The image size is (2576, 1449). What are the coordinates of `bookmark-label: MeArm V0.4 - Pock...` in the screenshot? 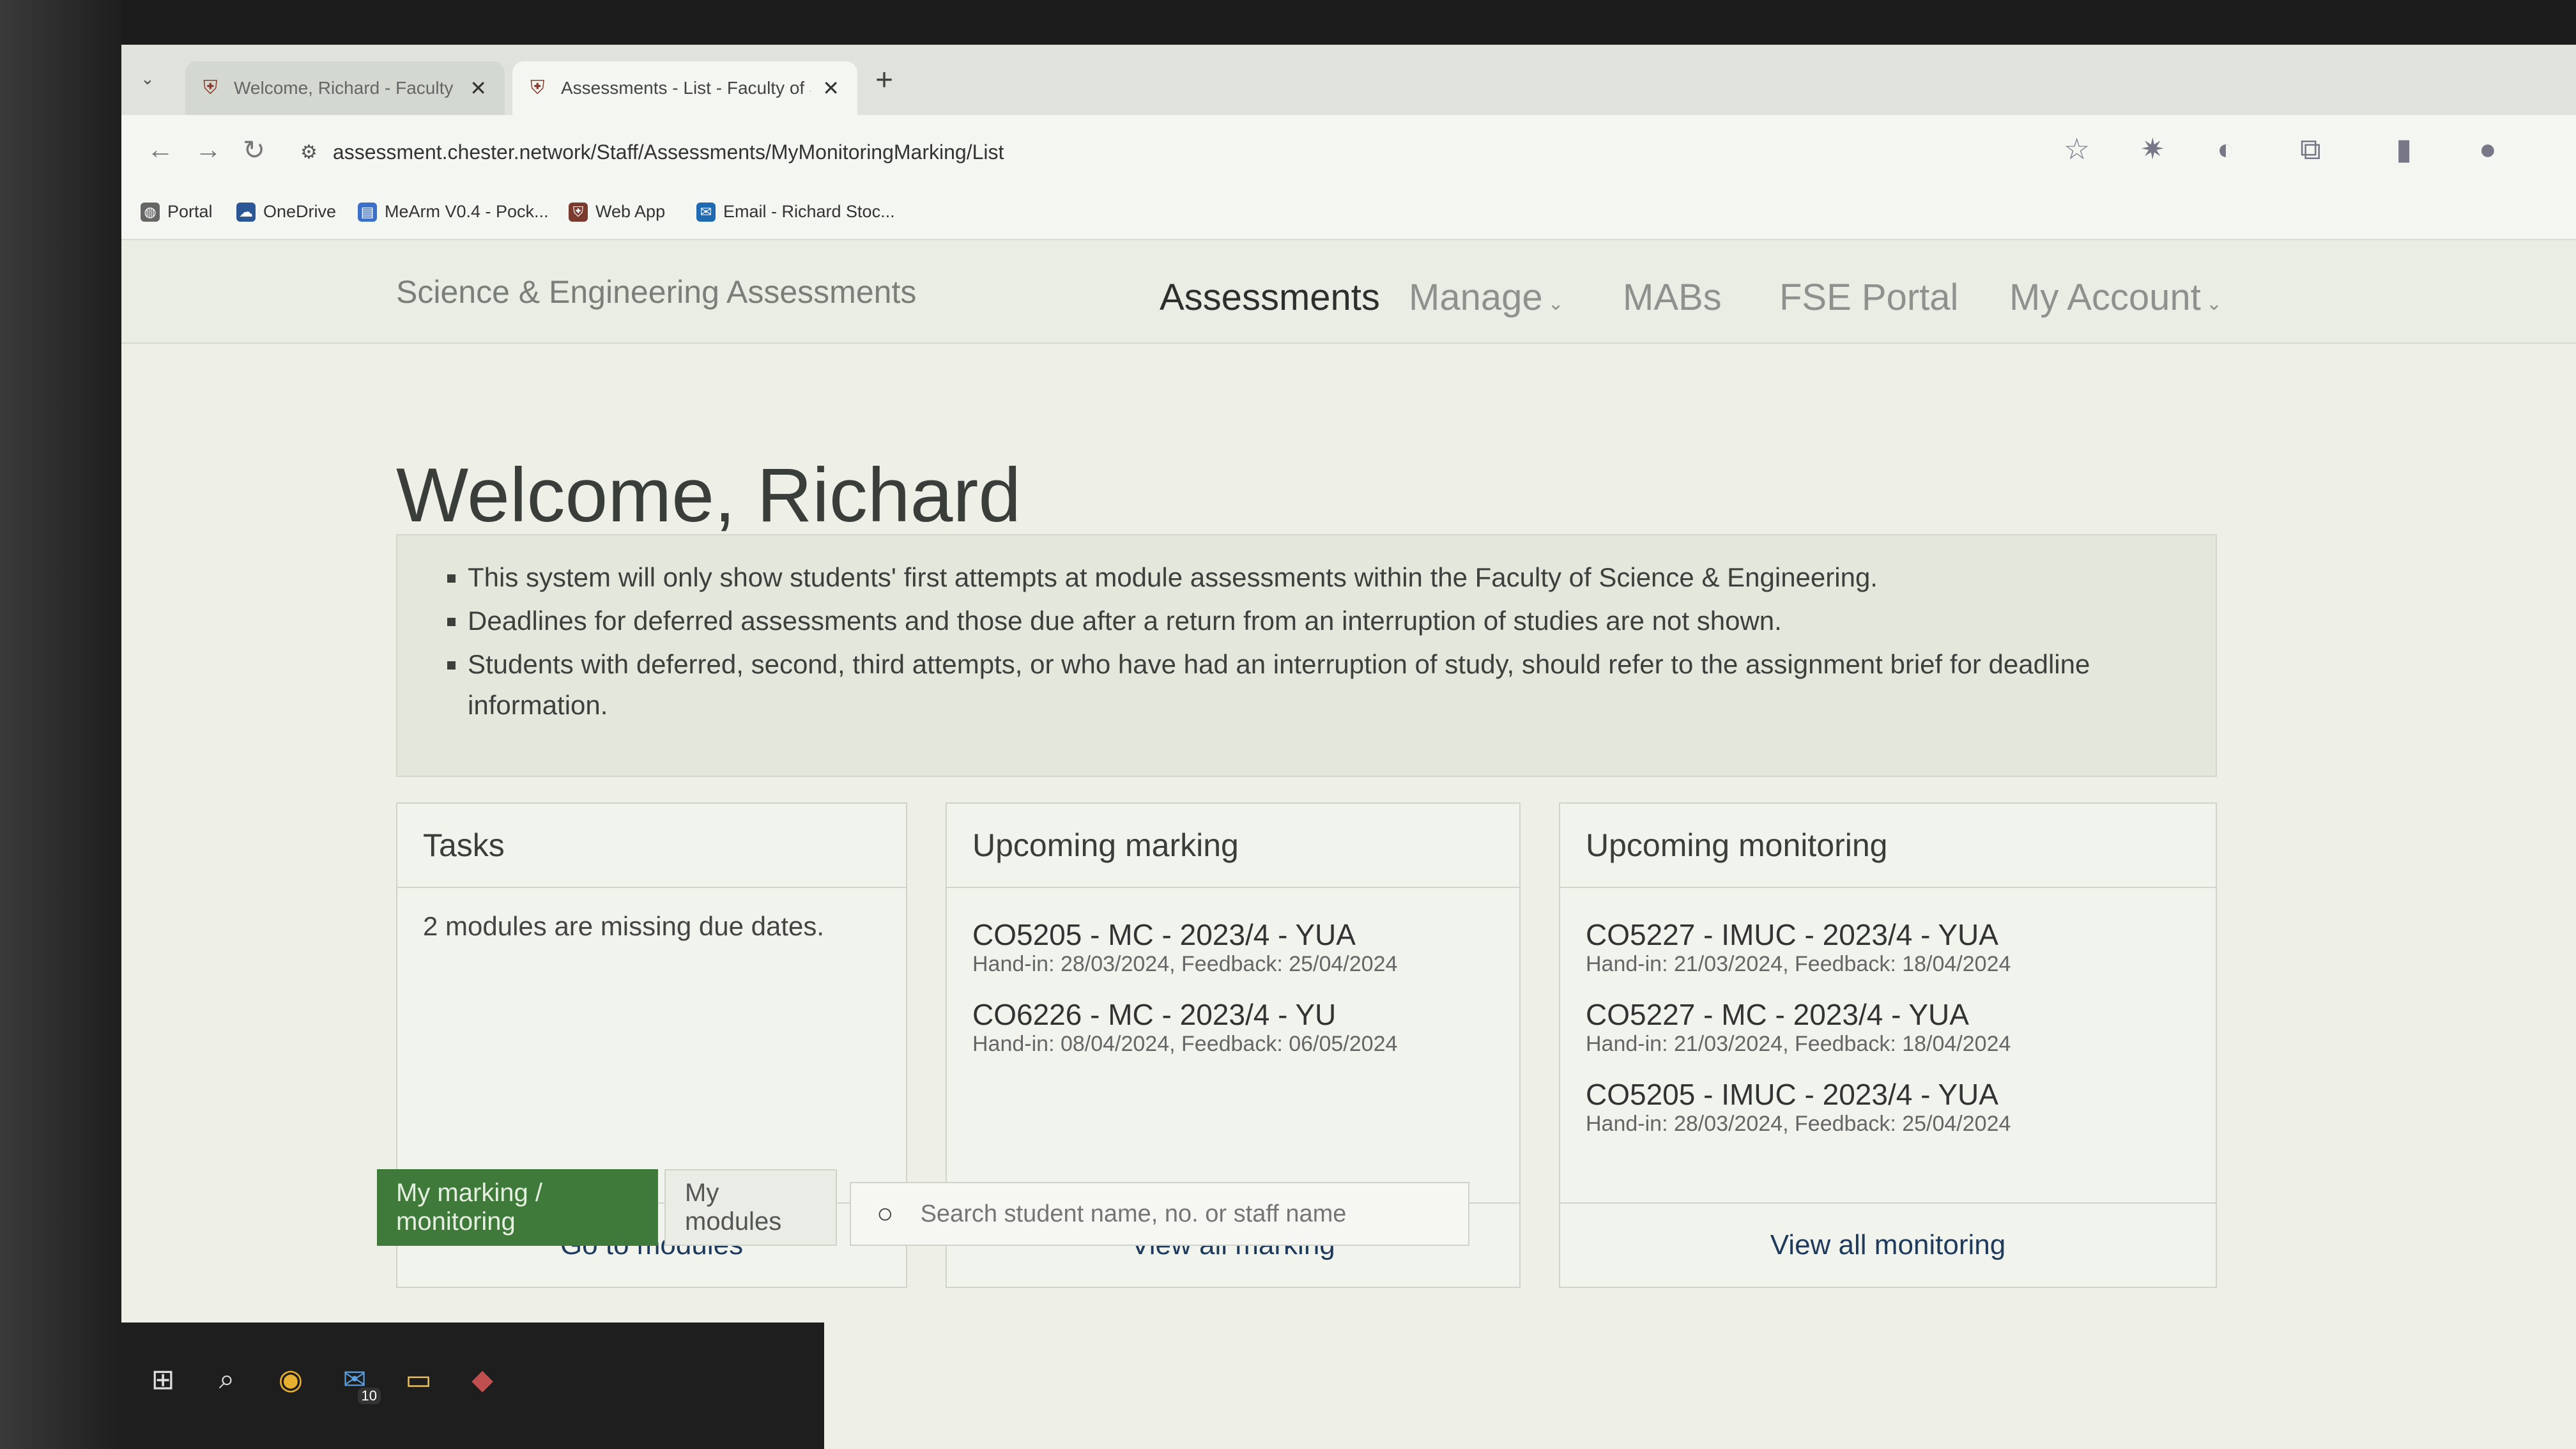 It's located at (467, 211).